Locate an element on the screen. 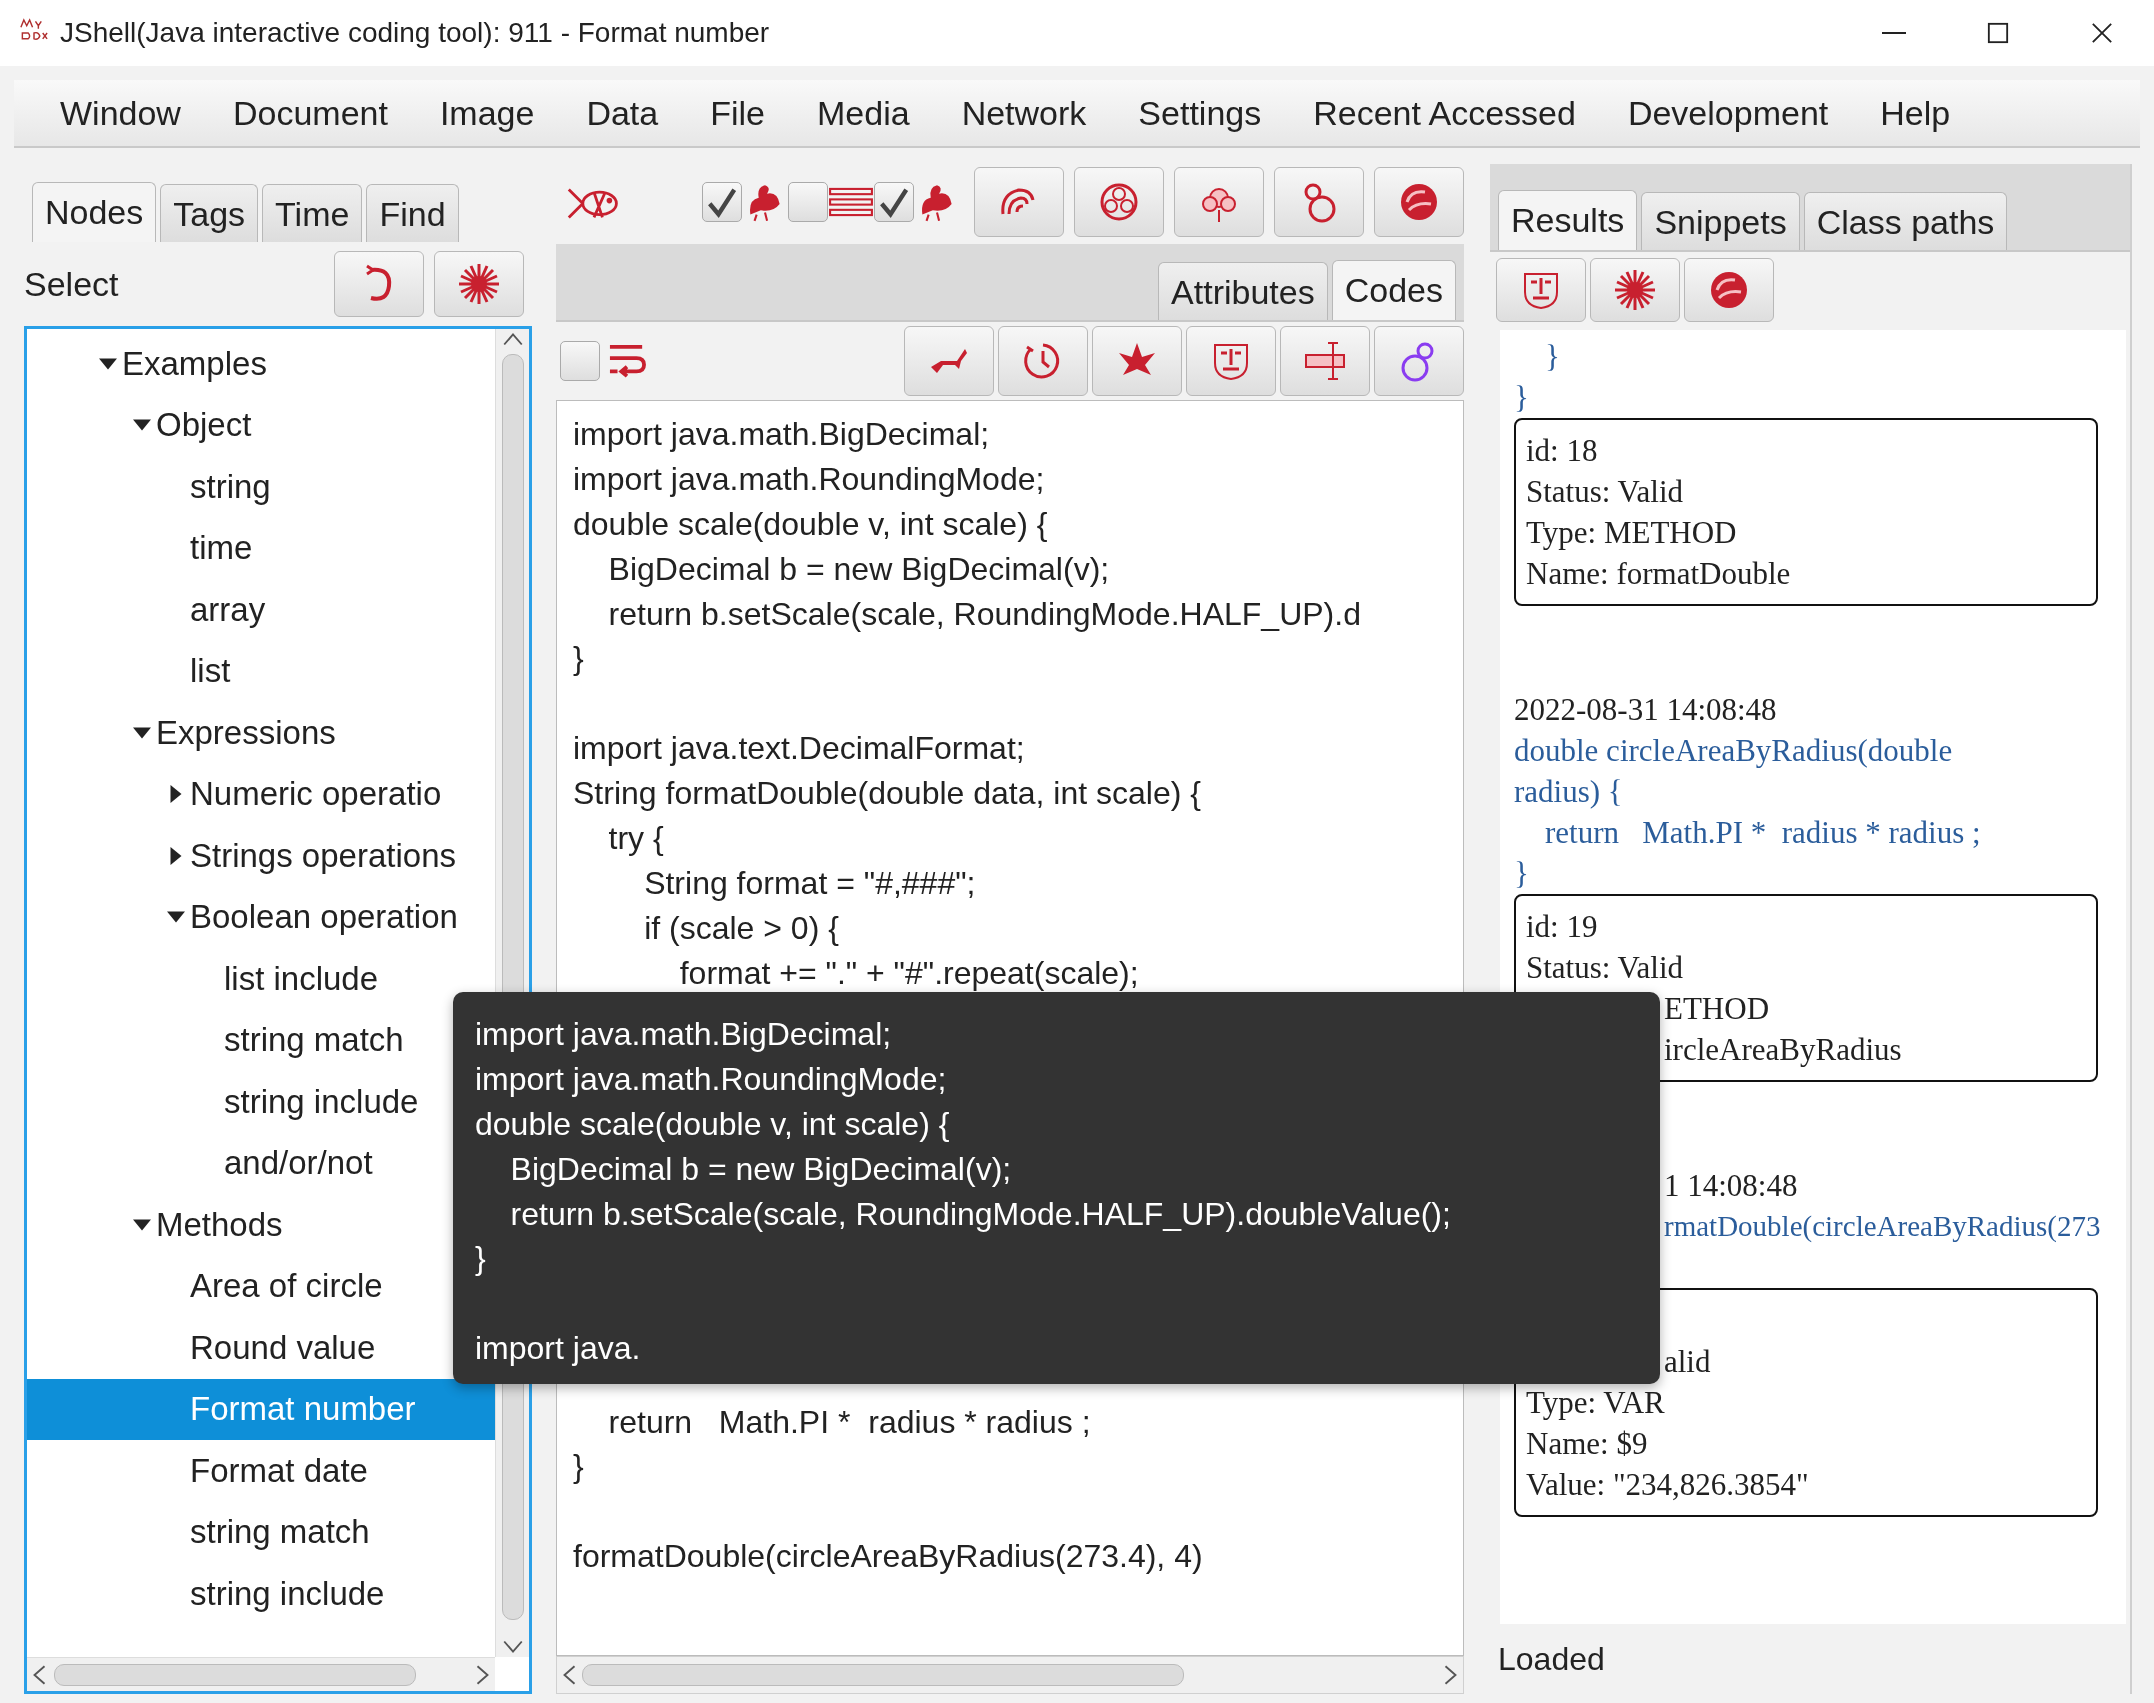 The height and width of the screenshot is (1703, 2154). result-field: ETHOD is located at coordinates (1806, 1008).